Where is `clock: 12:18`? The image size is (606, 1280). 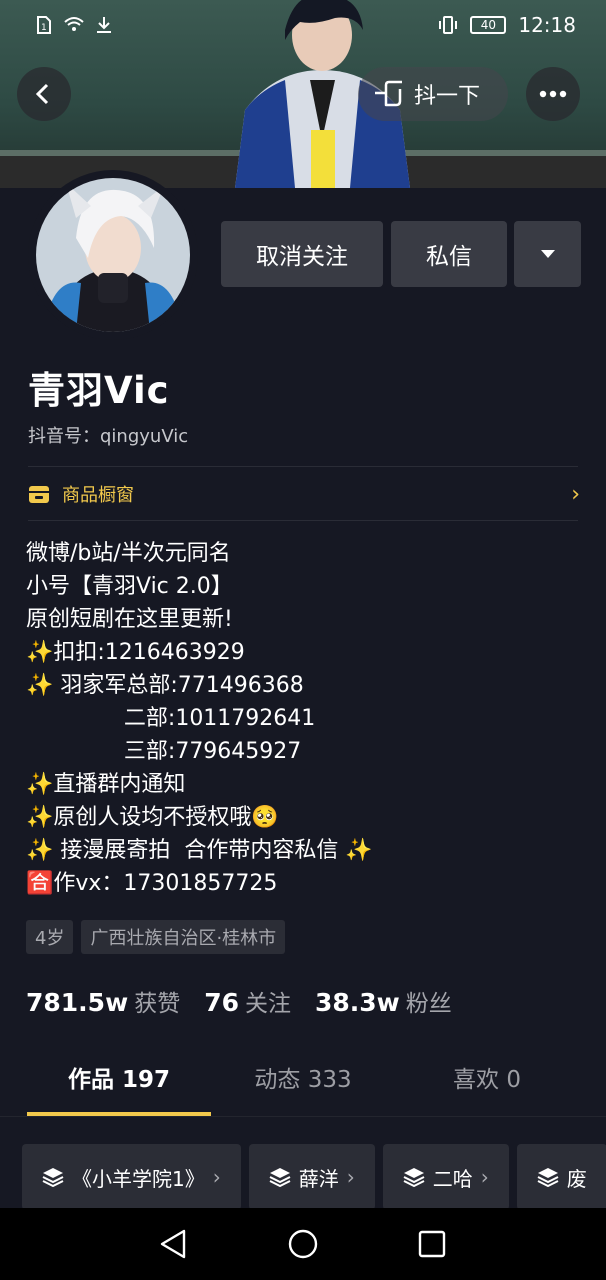
clock: 12:18 is located at coordinates (547, 25).